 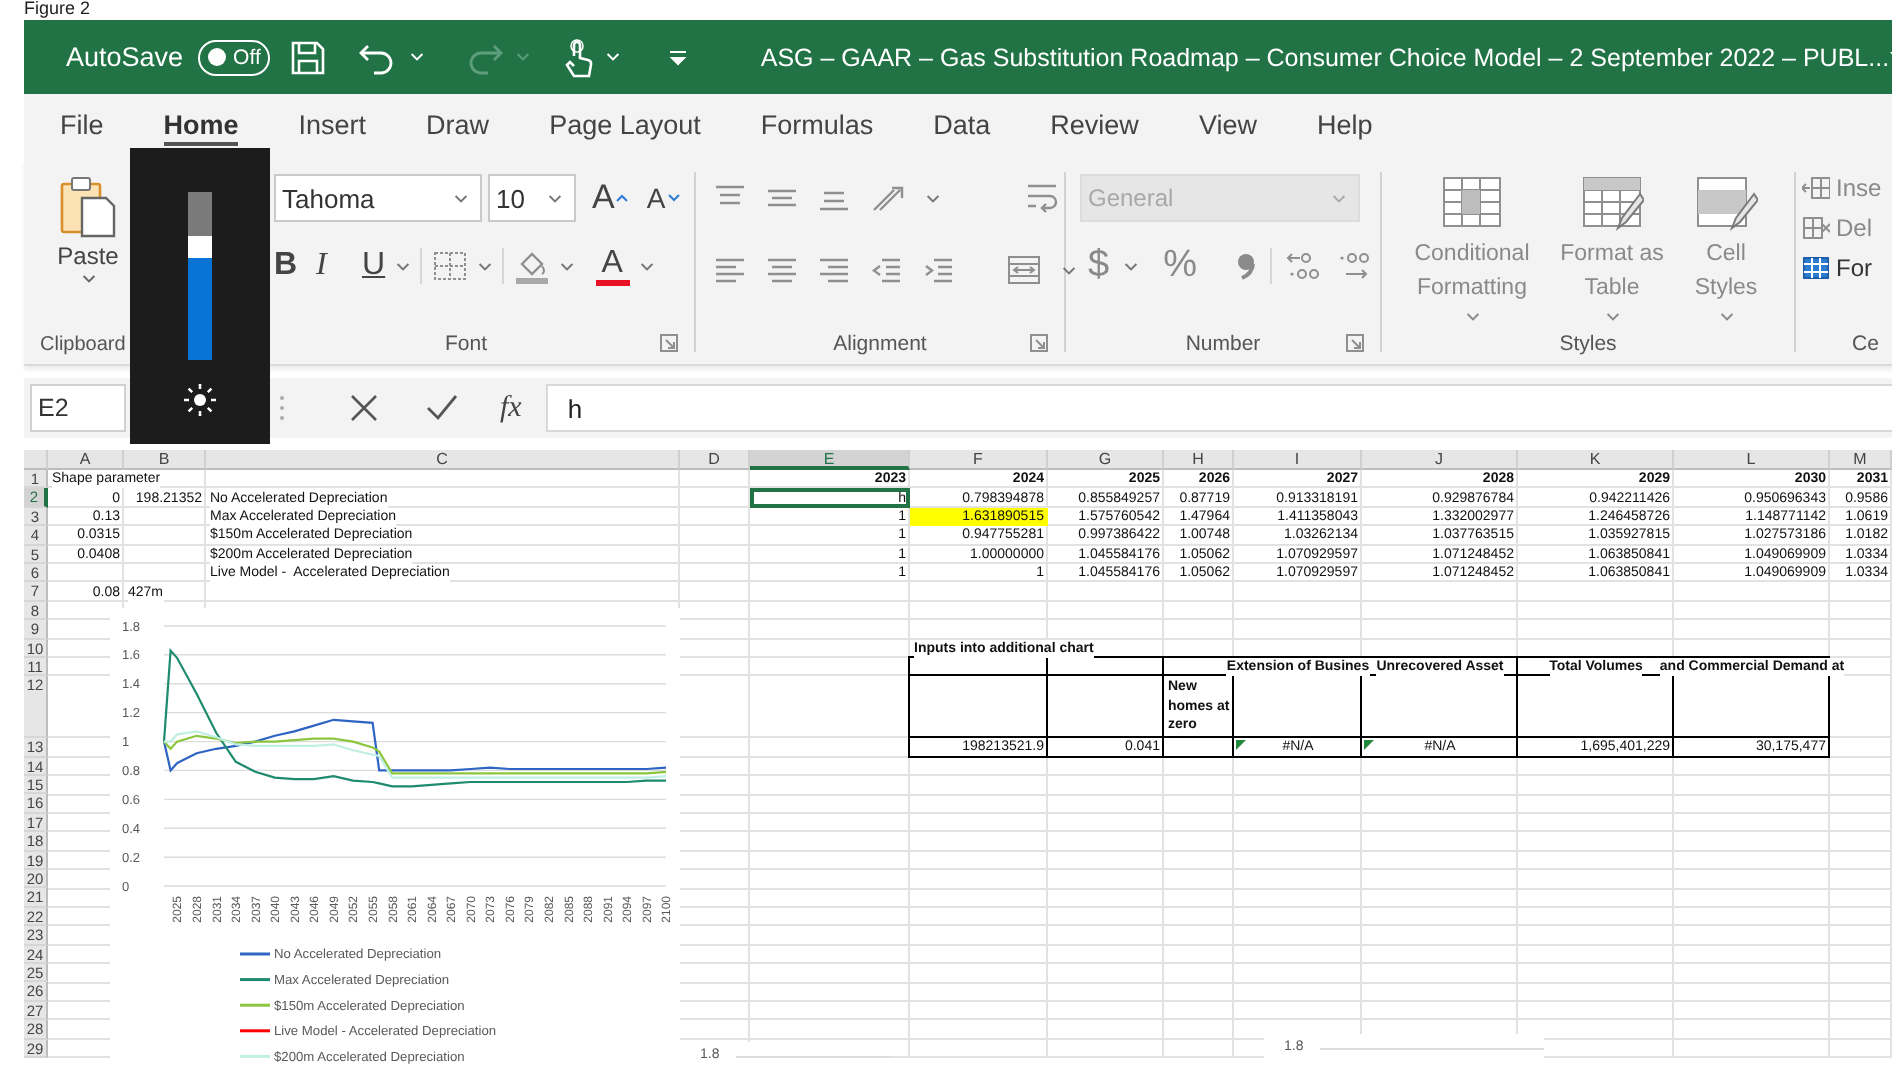 What do you see at coordinates (1816, 228) in the screenshot?
I see `delete-cells-icon` at bounding box center [1816, 228].